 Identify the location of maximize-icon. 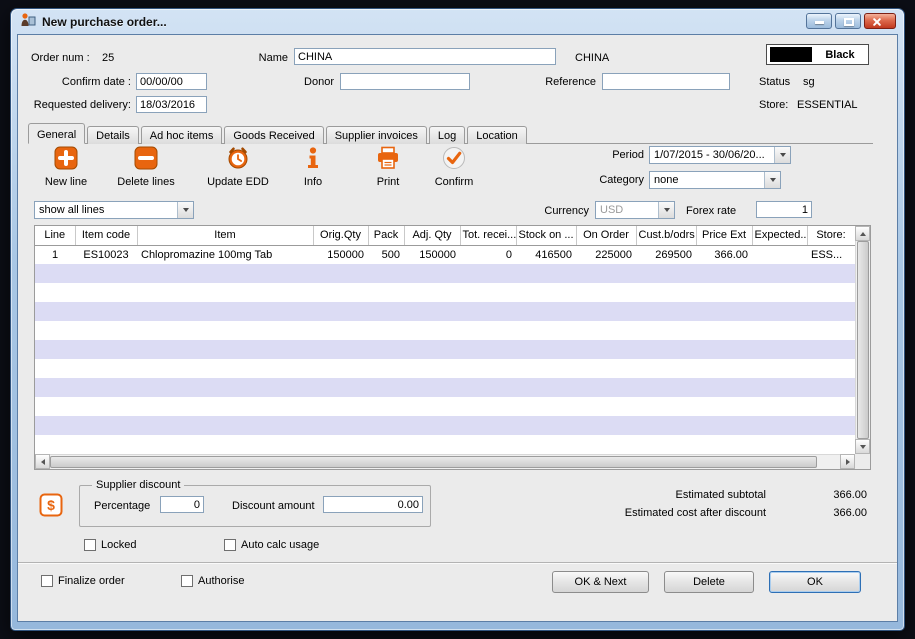
(848, 21).